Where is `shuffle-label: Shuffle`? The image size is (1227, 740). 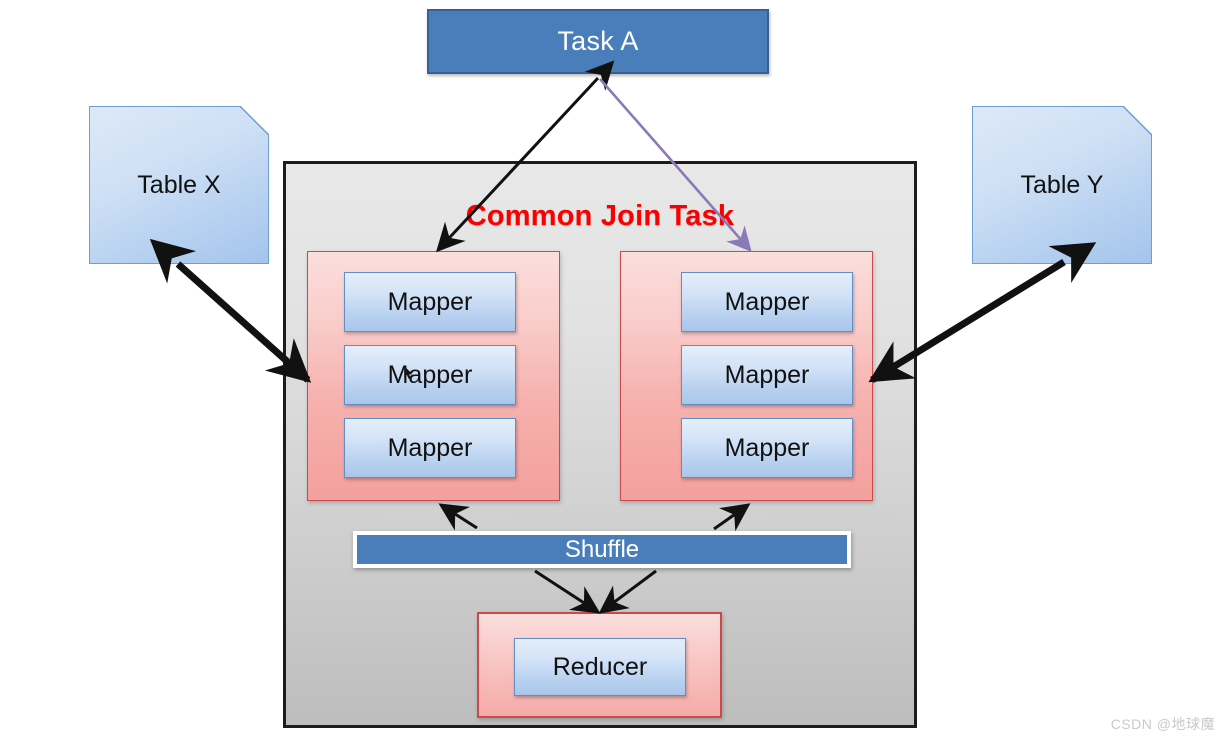 shuffle-label: Shuffle is located at coordinates (602, 549).